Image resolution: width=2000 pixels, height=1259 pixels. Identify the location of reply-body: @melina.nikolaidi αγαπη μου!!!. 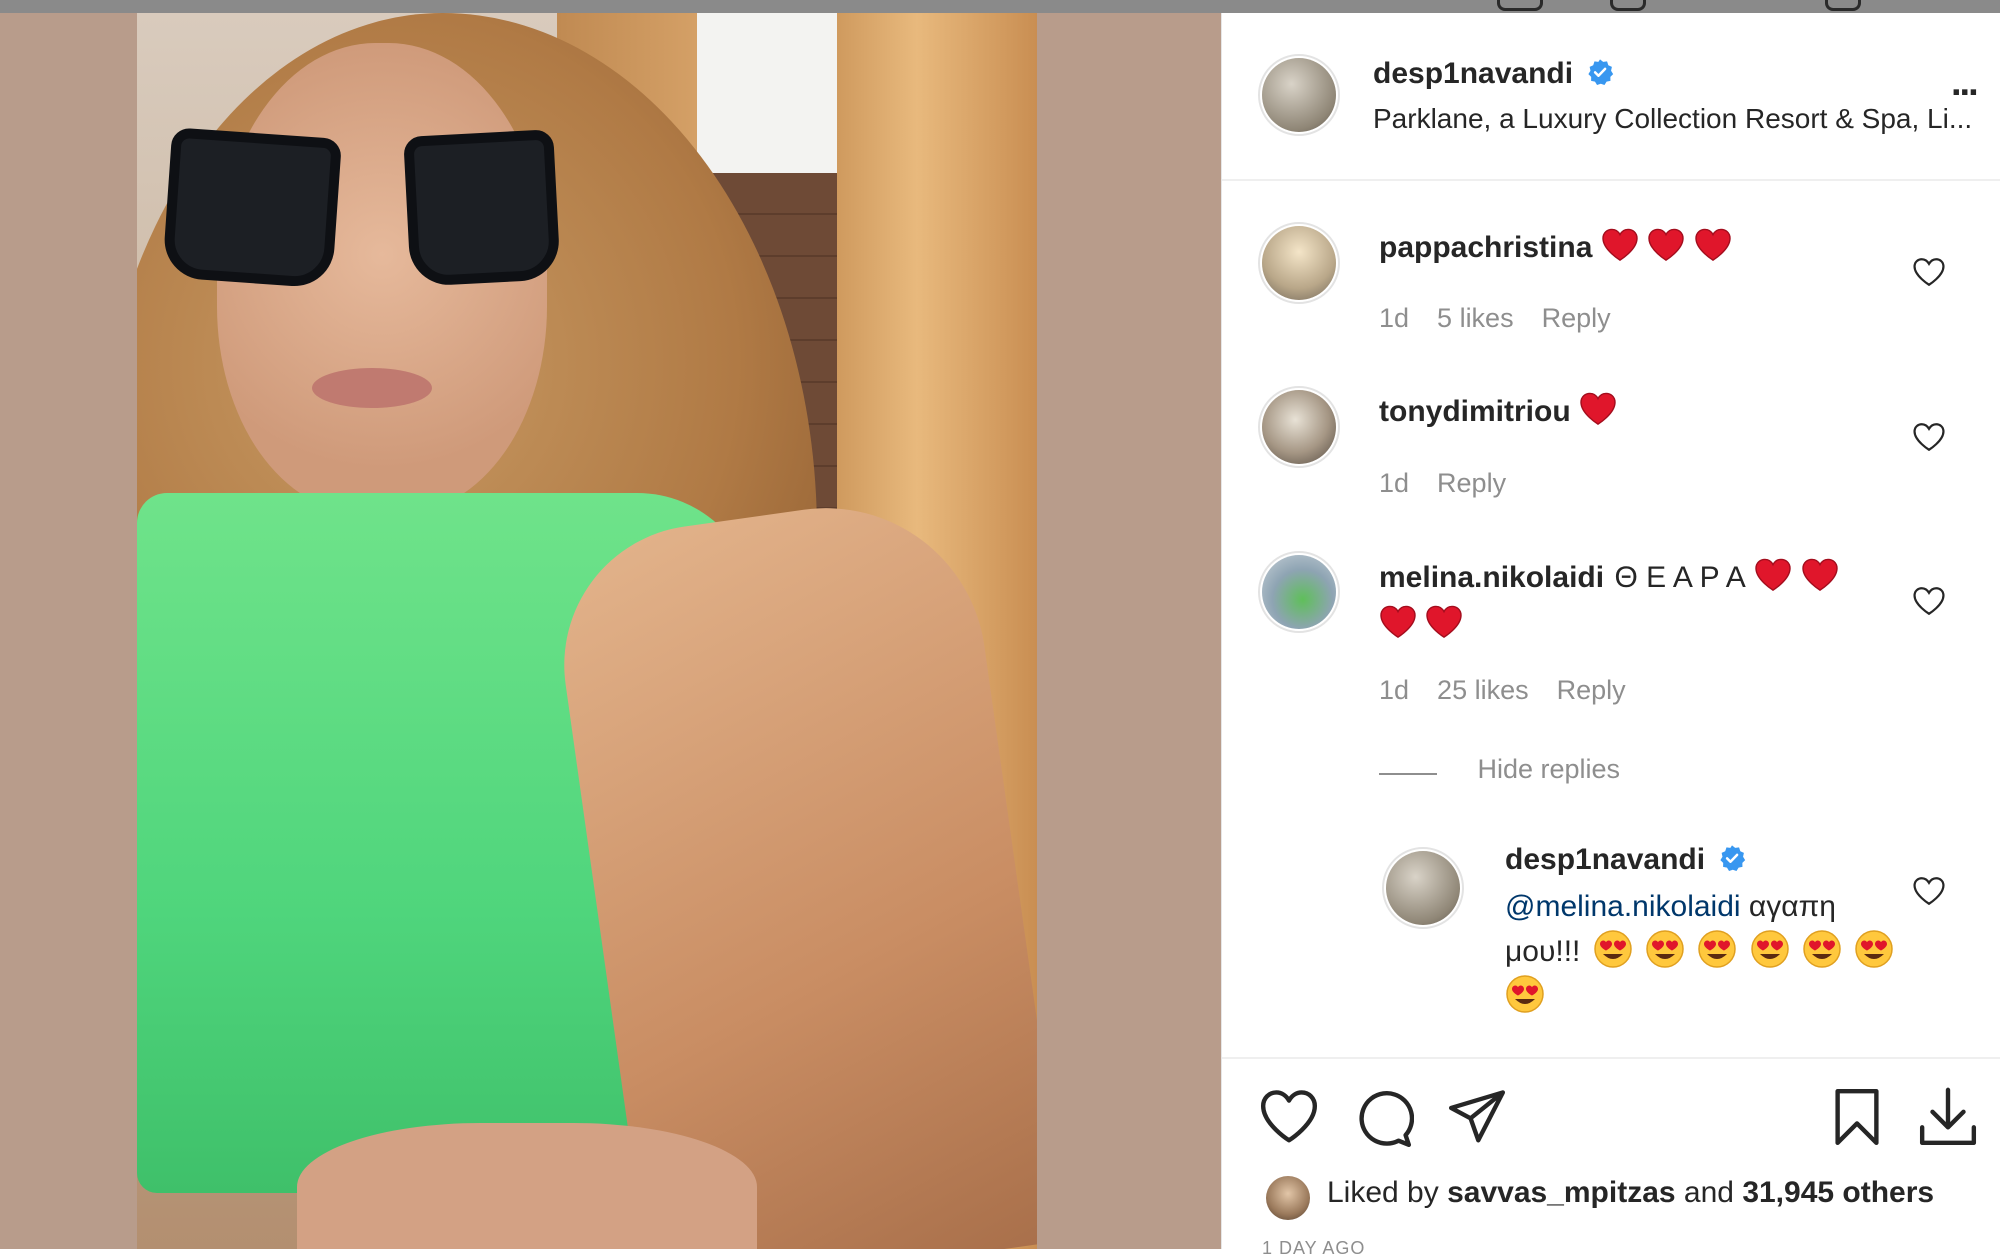
(1715, 952).